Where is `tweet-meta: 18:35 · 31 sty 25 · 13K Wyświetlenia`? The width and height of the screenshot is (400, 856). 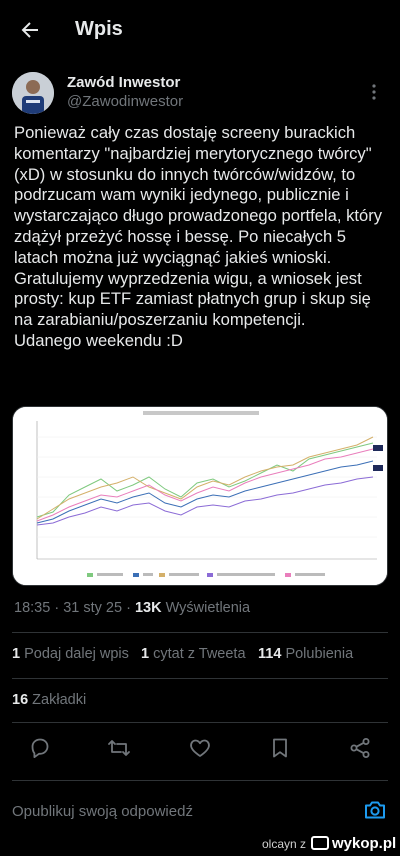
tweet-meta: 18:35 · 31 sty 25 · 13K Wyświetlenia is located at coordinates (132, 608).